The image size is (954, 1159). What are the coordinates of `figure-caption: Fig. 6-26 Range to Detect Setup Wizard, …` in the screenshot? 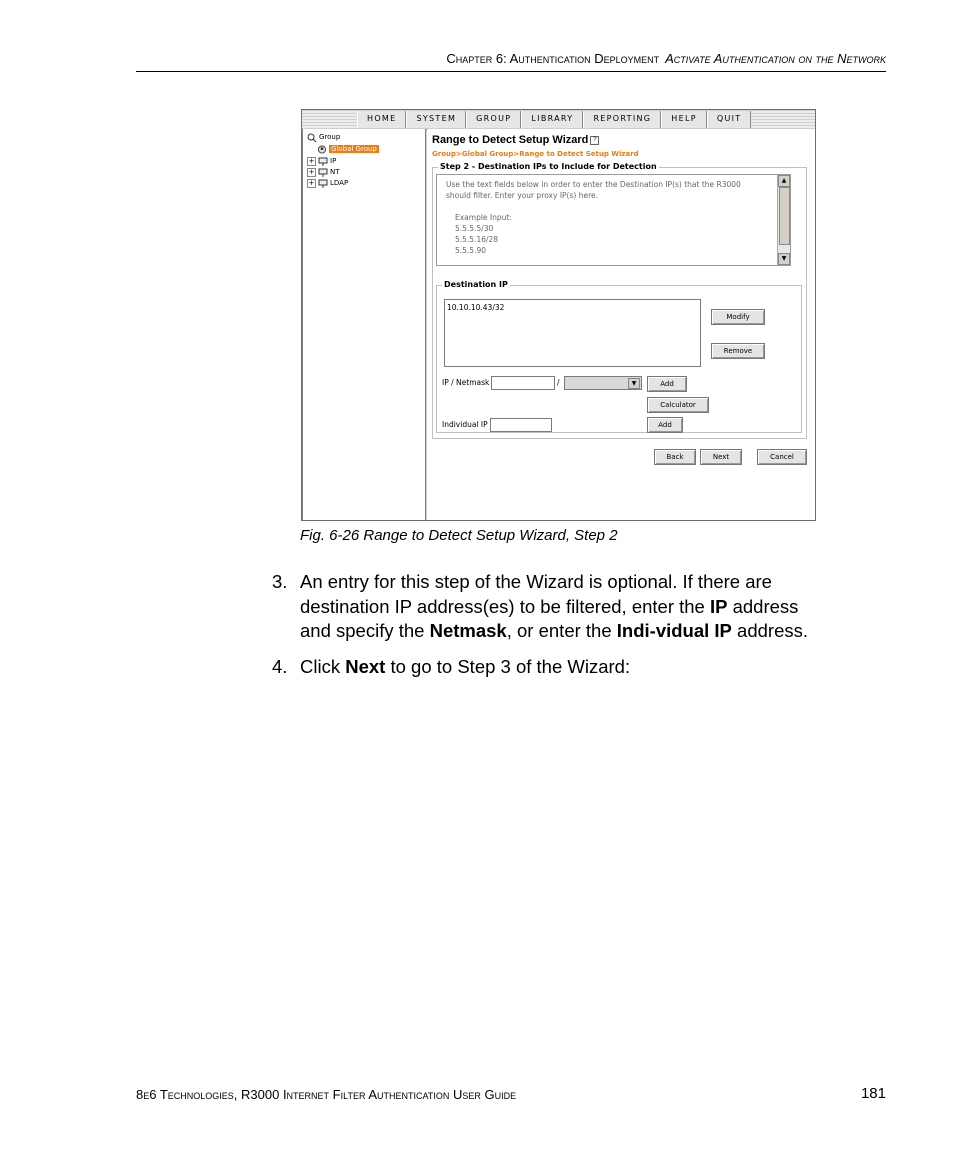 It's located at (459, 535).